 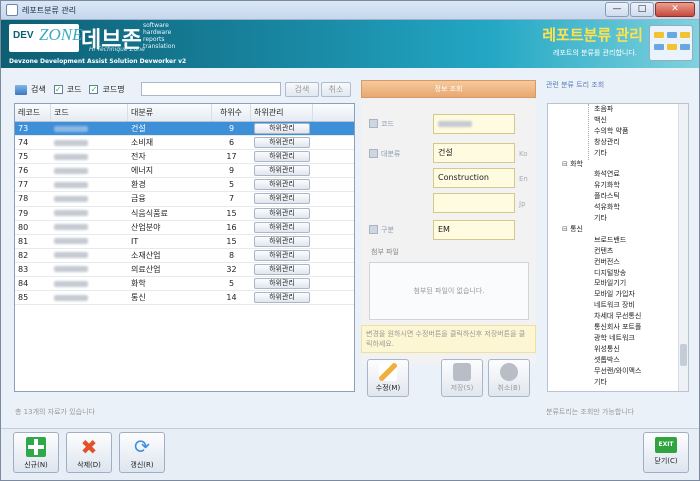 I want to click on codename-checkbox-label: 코드명, so click(x=113, y=89).